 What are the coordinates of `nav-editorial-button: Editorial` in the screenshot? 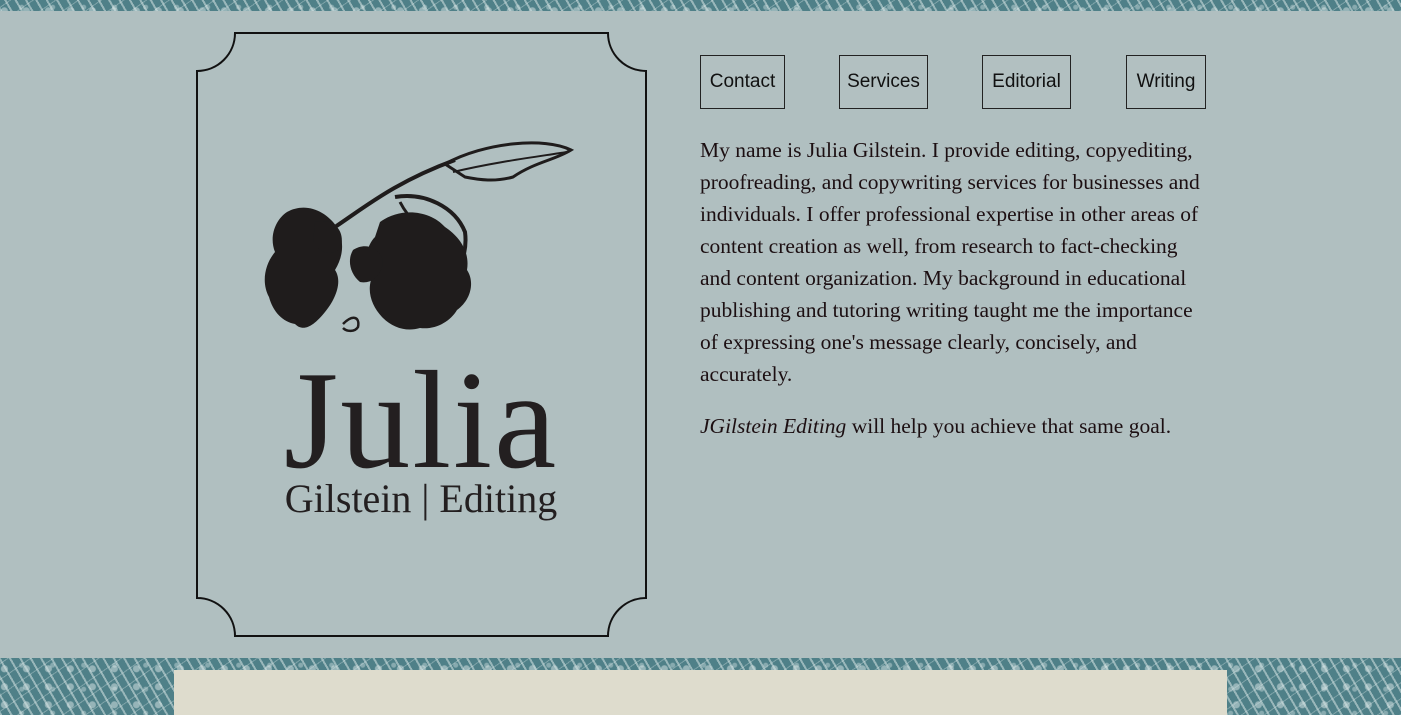 It's located at (1026, 82).